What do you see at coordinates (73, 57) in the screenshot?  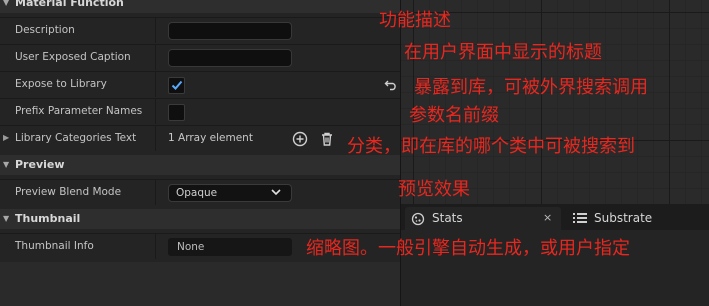 I see `property-label: User Exposed Caption` at bounding box center [73, 57].